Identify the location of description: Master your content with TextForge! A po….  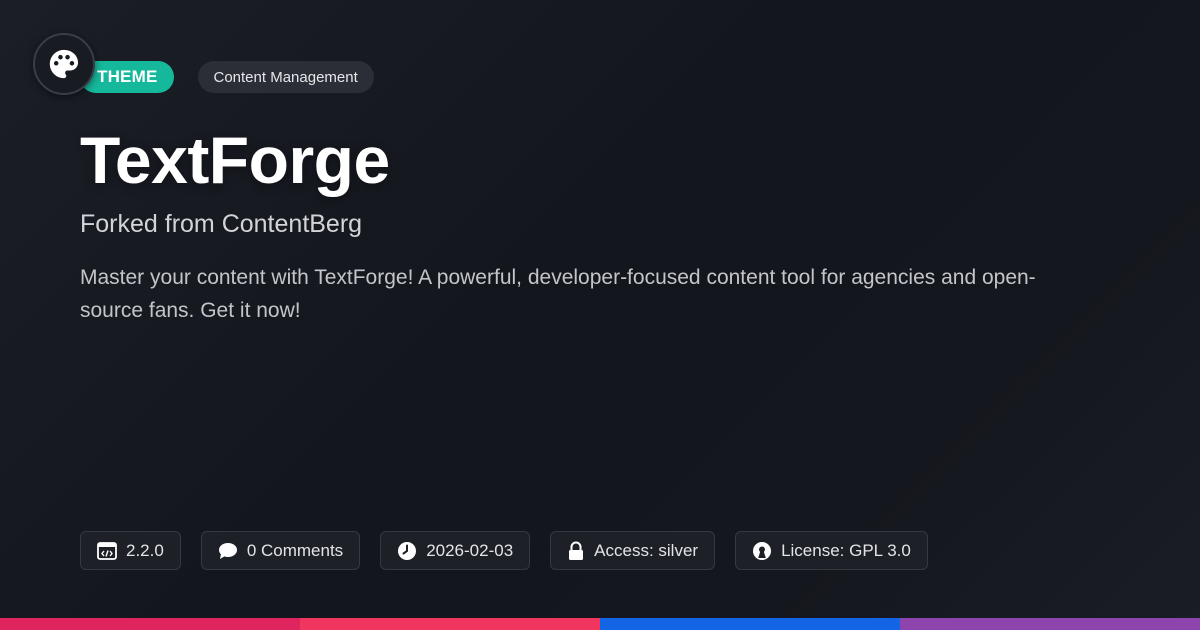
(558, 294).